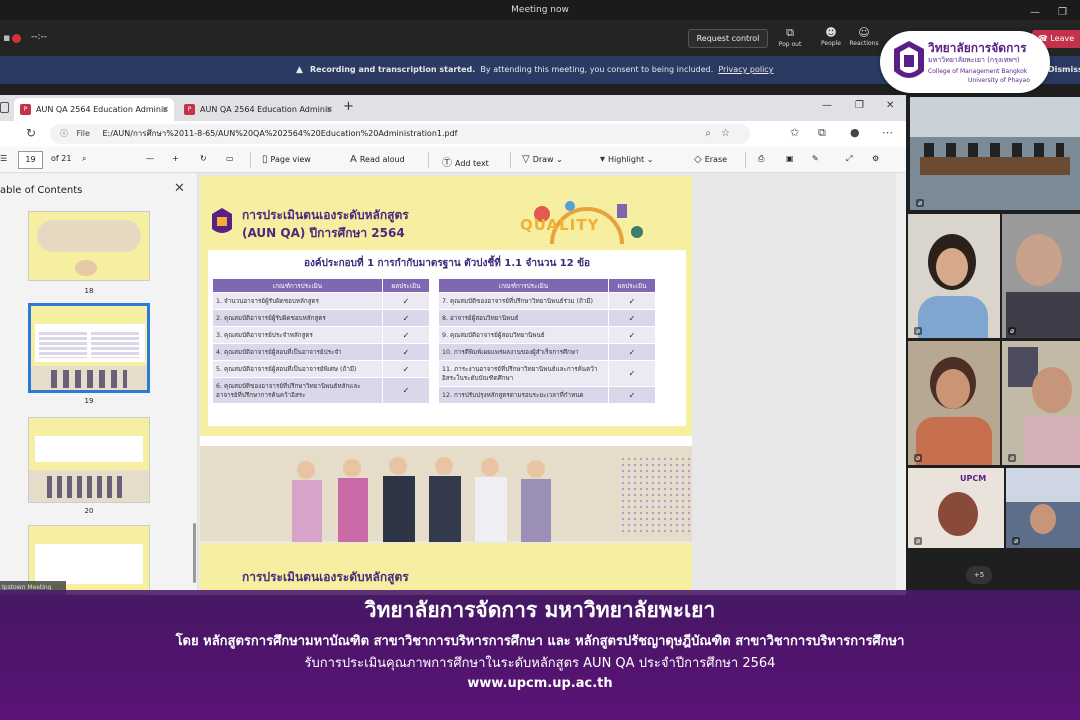  Describe the element at coordinates (794, 132) in the screenshot. I see `favorites-icon: ✩` at that location.